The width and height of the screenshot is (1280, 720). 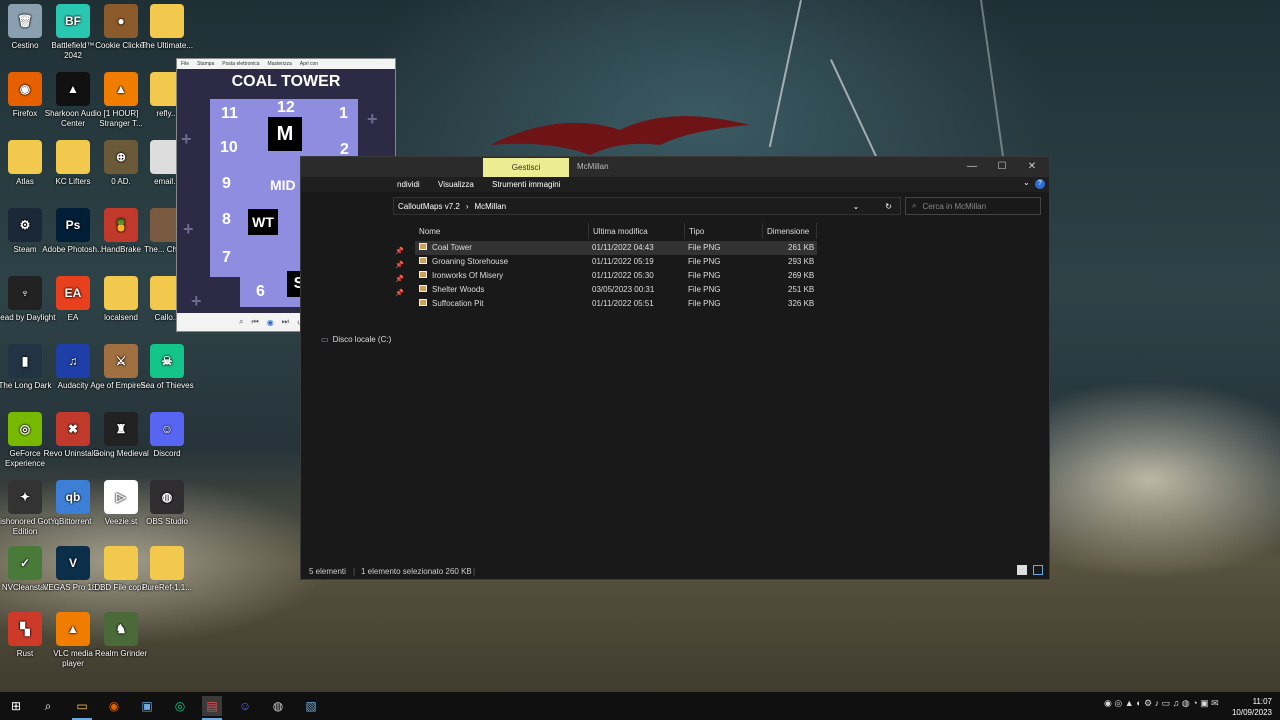 I want to click on app-icon: ▧, so click(x=311, y=706).